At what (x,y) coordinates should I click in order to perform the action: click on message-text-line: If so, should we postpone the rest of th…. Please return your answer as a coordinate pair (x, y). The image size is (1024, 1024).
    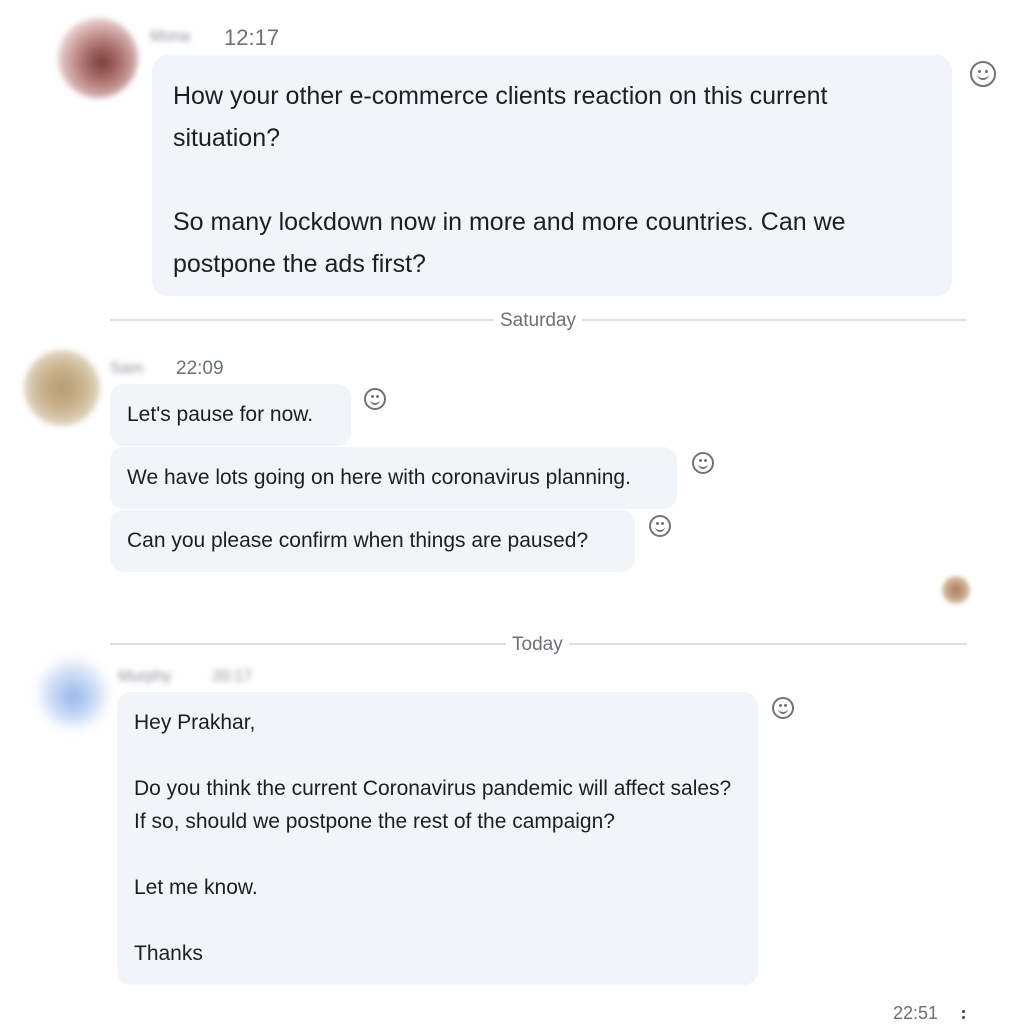
    Looking at the image, I should click on (374, 821).